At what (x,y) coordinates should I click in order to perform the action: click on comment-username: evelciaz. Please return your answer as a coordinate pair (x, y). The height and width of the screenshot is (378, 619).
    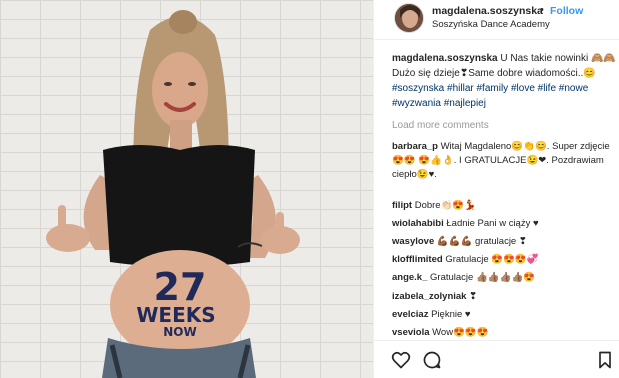
    Looking at the image, I should click on (410, 314).